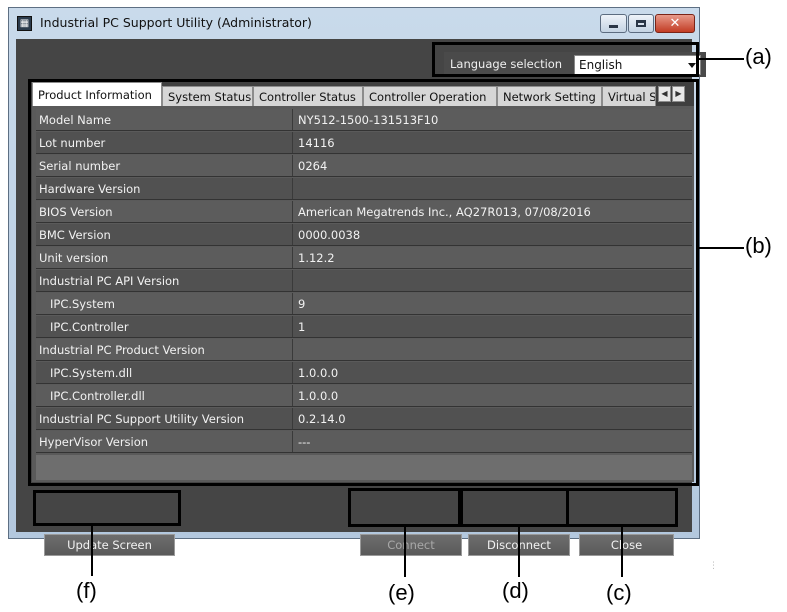 This screenshot has width=787, height=612. What do you see at coordinates (622, 552) in the screenshot?
I see `leader-line-c` at bounding box center [622, 552].